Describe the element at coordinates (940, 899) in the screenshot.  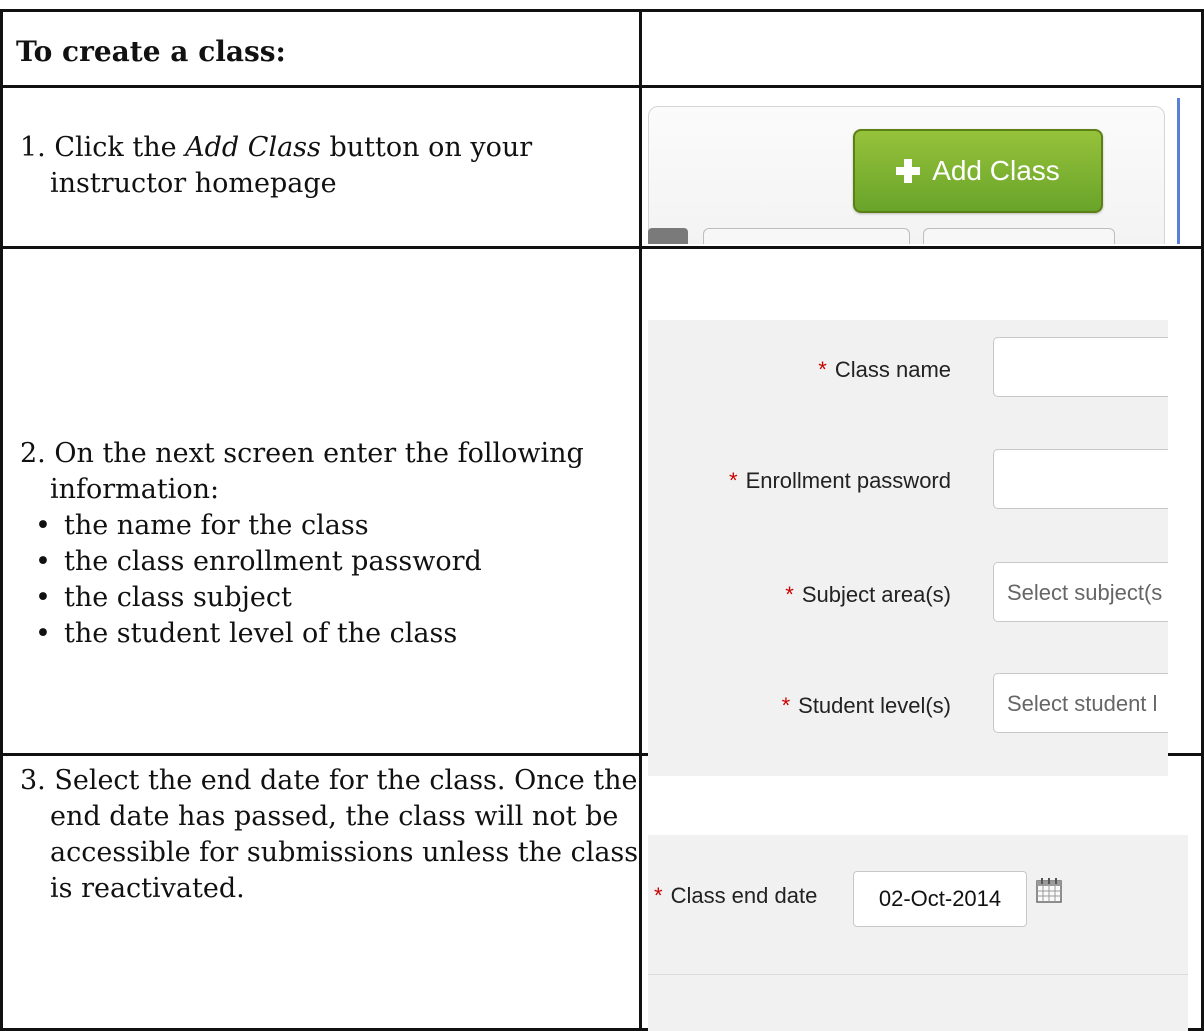
I see `class-end-date-input: 02-Oct-2014` at that location.